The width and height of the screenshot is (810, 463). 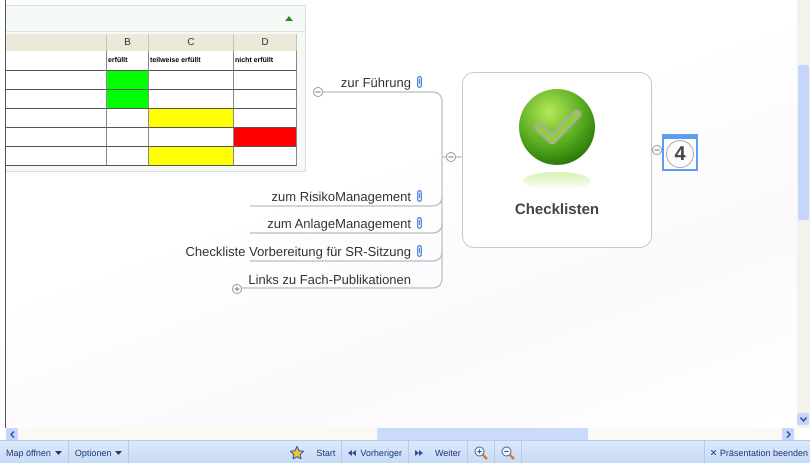 What do you see at coordinates (507, 453) in the screenshot?
I see `zoom-out-icon` at bounding box center [507, 453].